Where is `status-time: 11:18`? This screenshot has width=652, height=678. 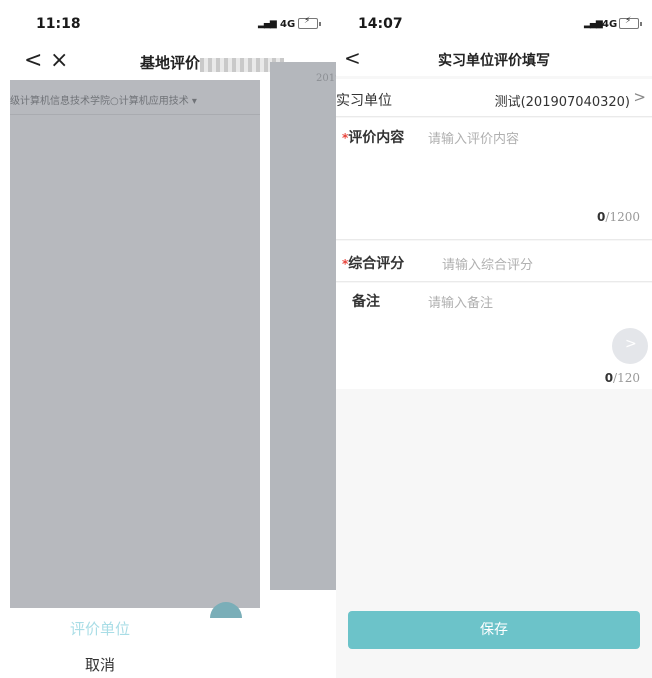 status-time: 11:18 is located at coordinates (58, 24).